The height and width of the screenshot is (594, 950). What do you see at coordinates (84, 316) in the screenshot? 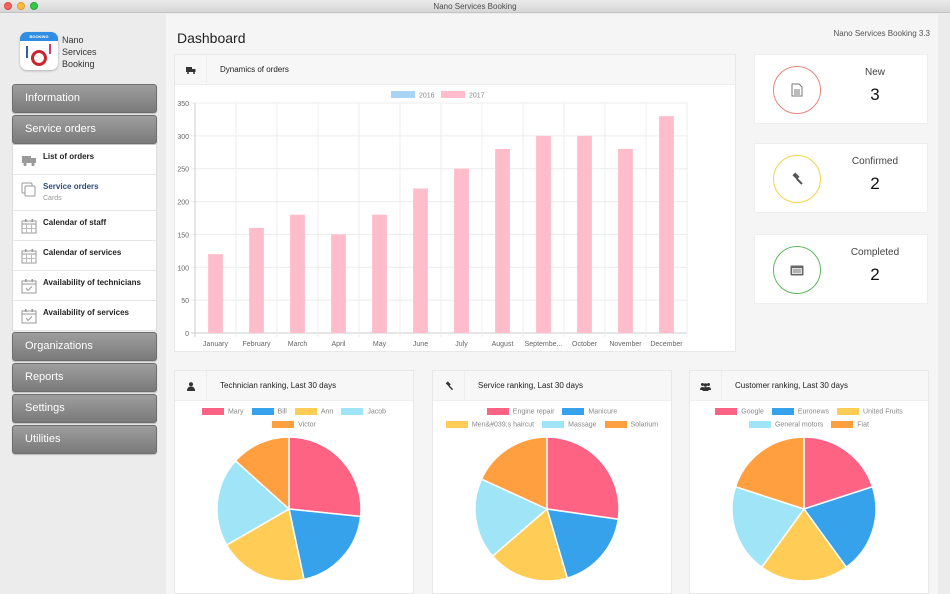
I see `submenu-availability-of-services: Availability of services` at bounding box center [84, 316].